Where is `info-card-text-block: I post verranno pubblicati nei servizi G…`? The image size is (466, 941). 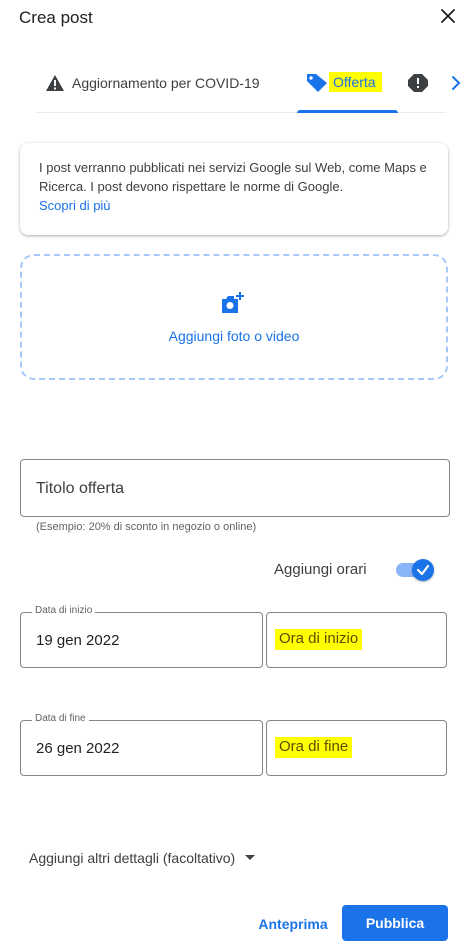
info-card-text-block: I post verranno pubblicati nei servizi G… is located at coordinates (239, 186).